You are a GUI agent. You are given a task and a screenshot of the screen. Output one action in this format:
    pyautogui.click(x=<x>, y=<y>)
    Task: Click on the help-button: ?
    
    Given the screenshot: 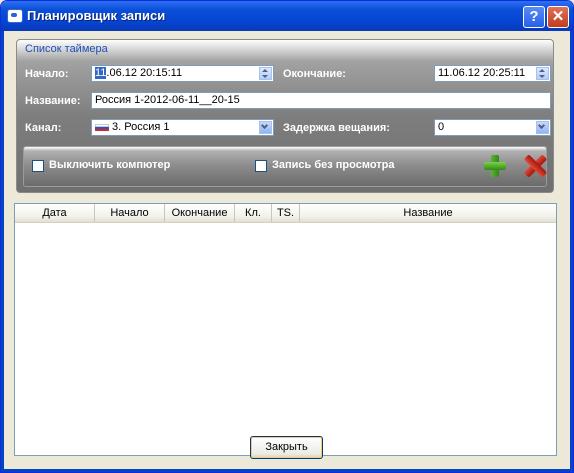 What is the action you would take?
    pyautogui.click(x=534, y=17)
    